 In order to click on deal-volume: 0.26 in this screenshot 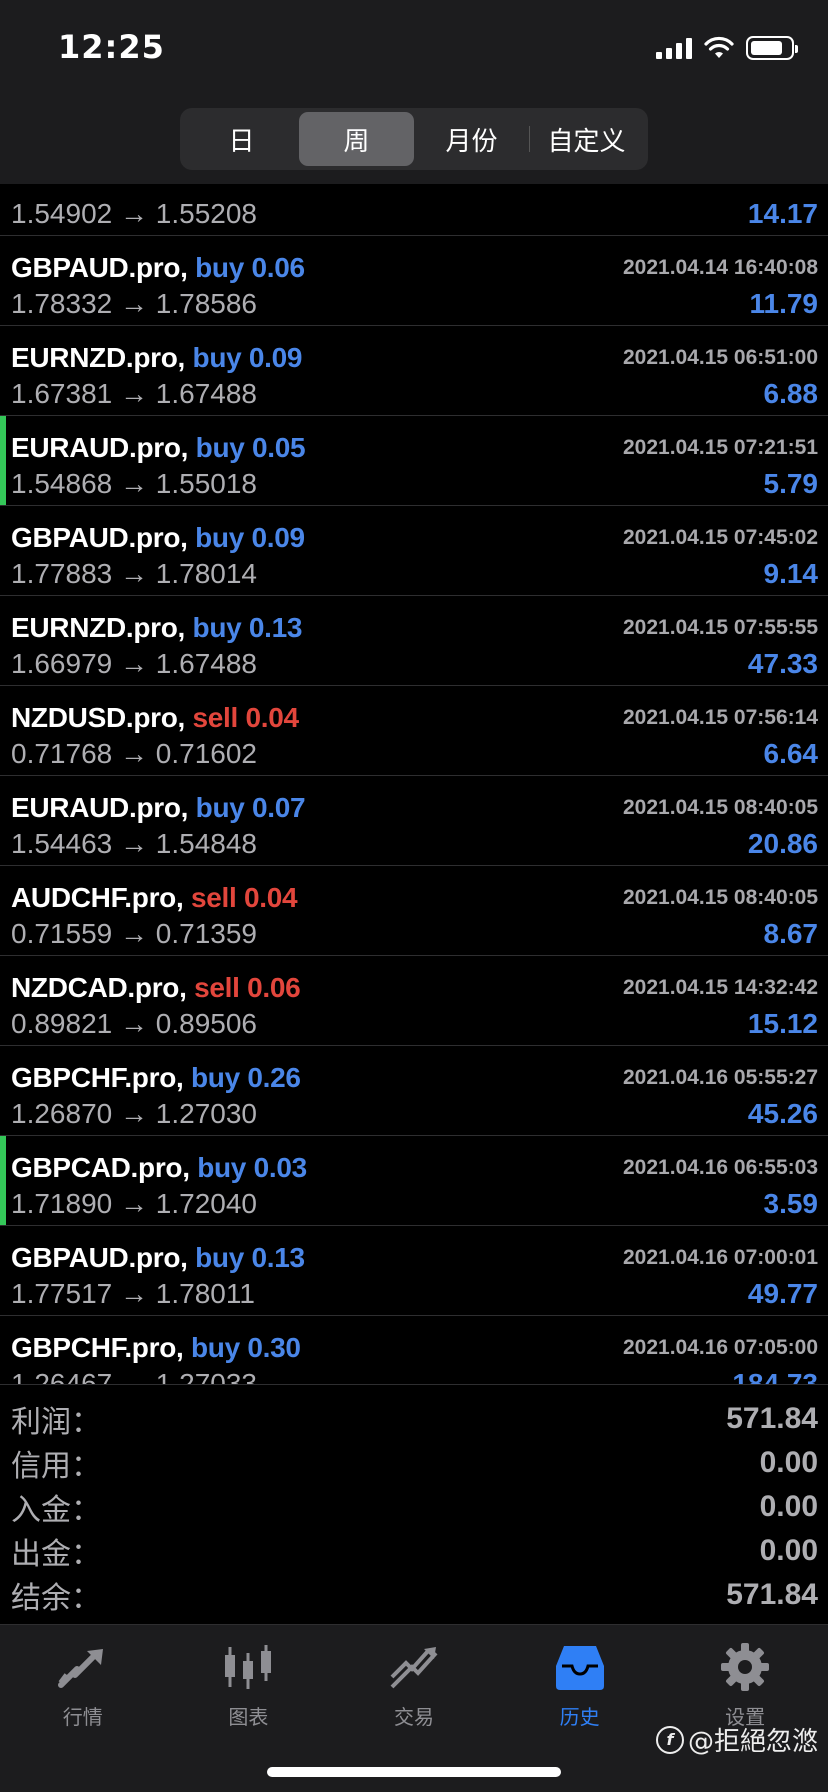, I will do `click(274, 1077)`.